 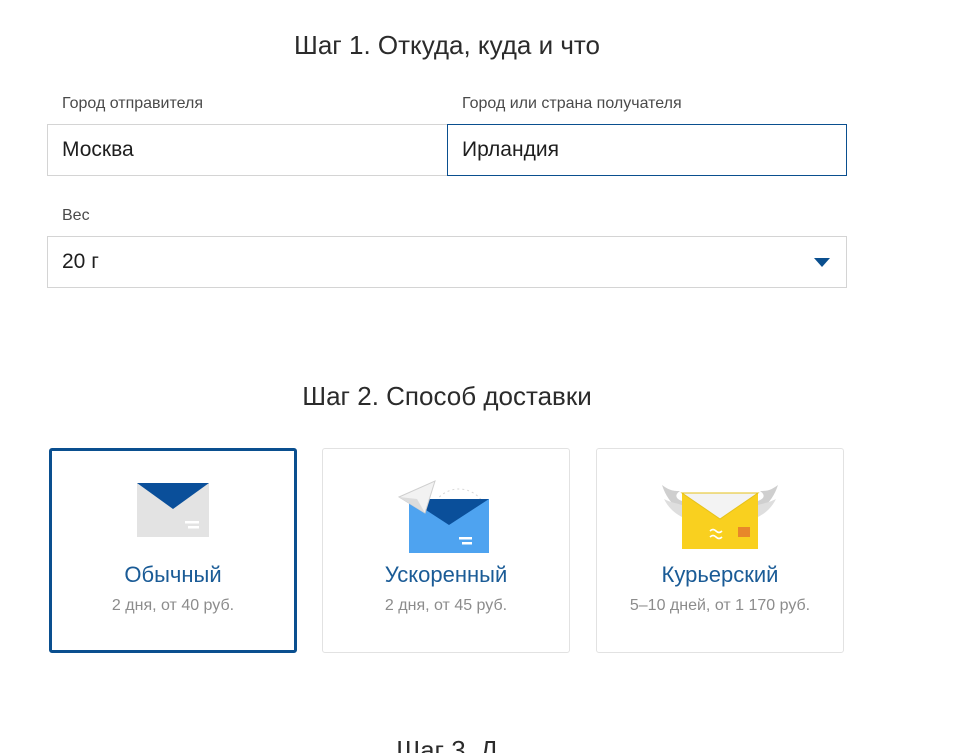 I want to click on caret-down-icon, so click(x=822, y=262).